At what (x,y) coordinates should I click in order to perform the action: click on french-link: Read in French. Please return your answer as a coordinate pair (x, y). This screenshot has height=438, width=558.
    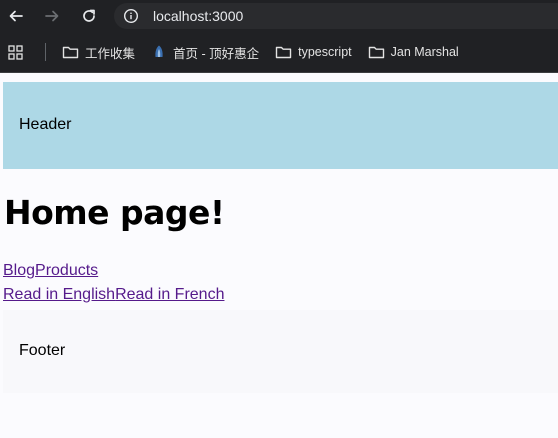
    Looking at the image, I should click on (169, 294).